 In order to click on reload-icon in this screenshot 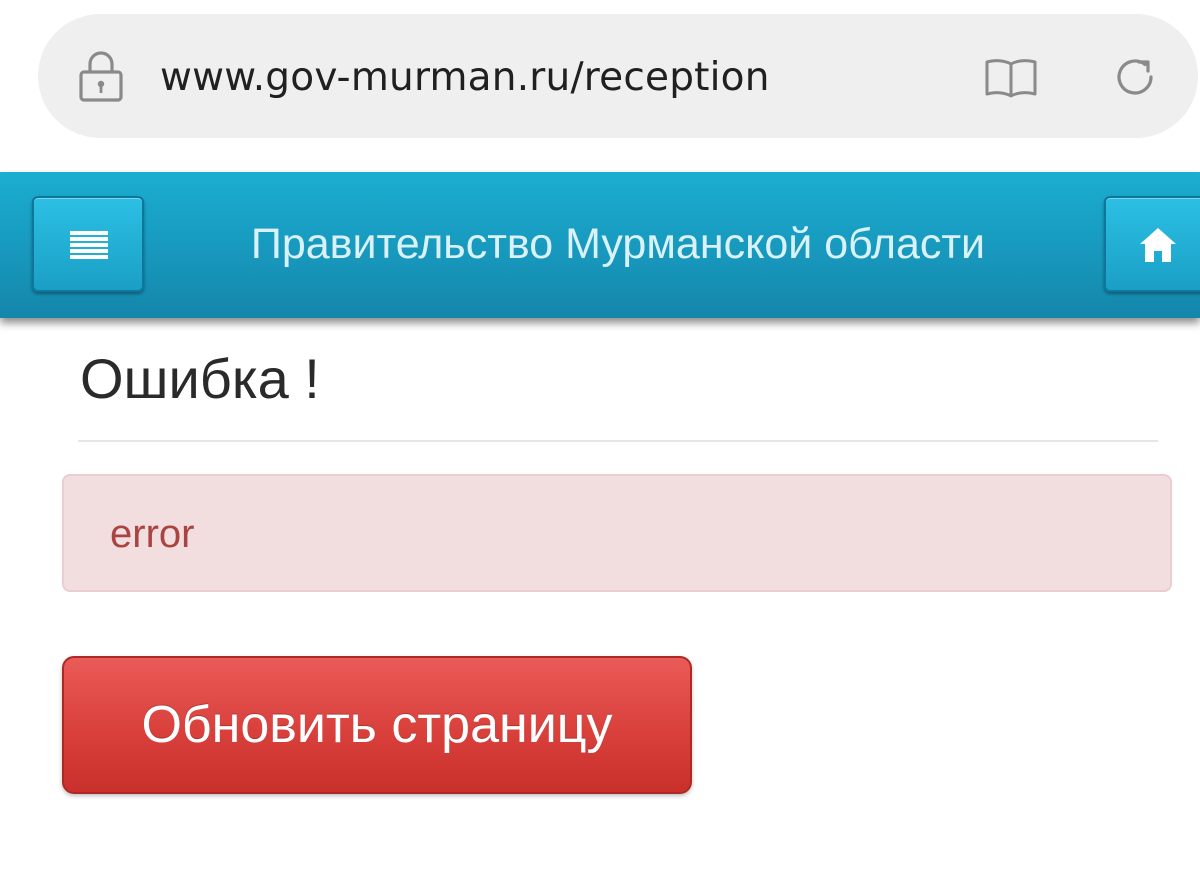, I will do `click(1135, 77)`.